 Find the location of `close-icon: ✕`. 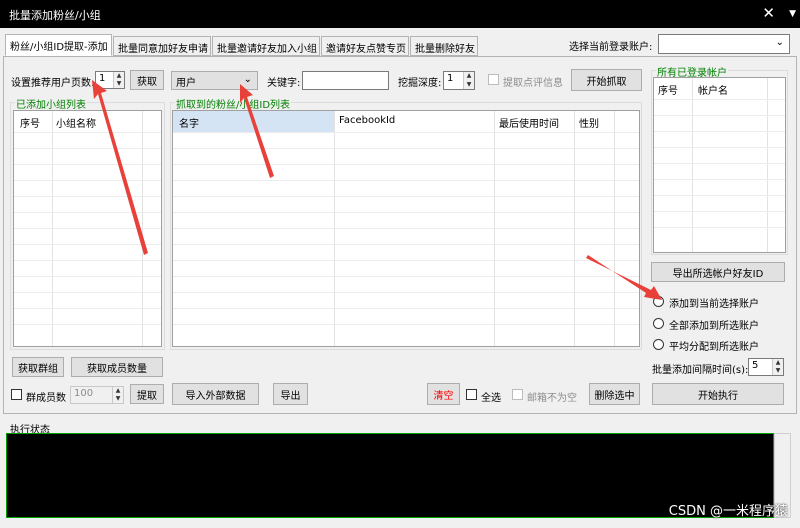

close-icon: ✕ is located at coordinates (768, 13).